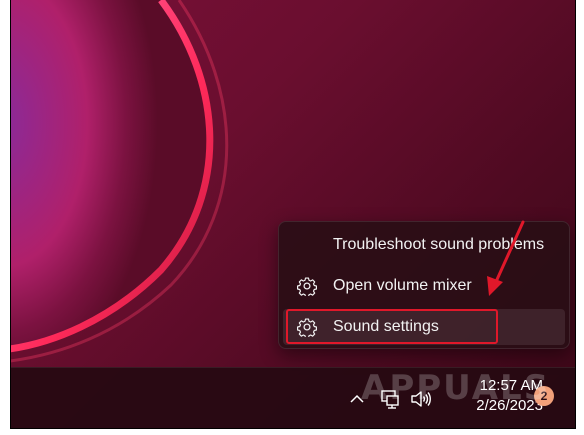 Image resolution: width=584 pixels, height=435 pixels. I want to click on chevron-up-icon, so click(357, 398).